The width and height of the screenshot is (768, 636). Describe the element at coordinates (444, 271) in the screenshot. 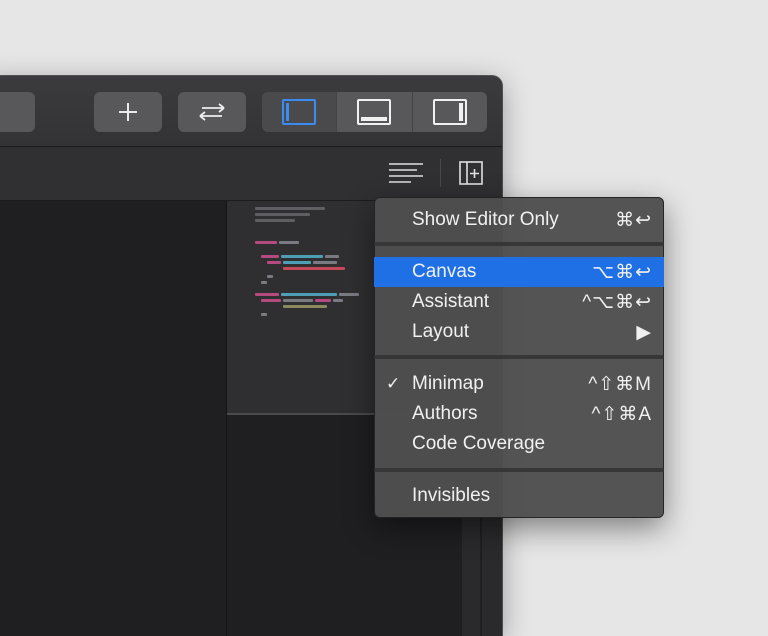

I see `menu-item-label: Canvas` at that location.